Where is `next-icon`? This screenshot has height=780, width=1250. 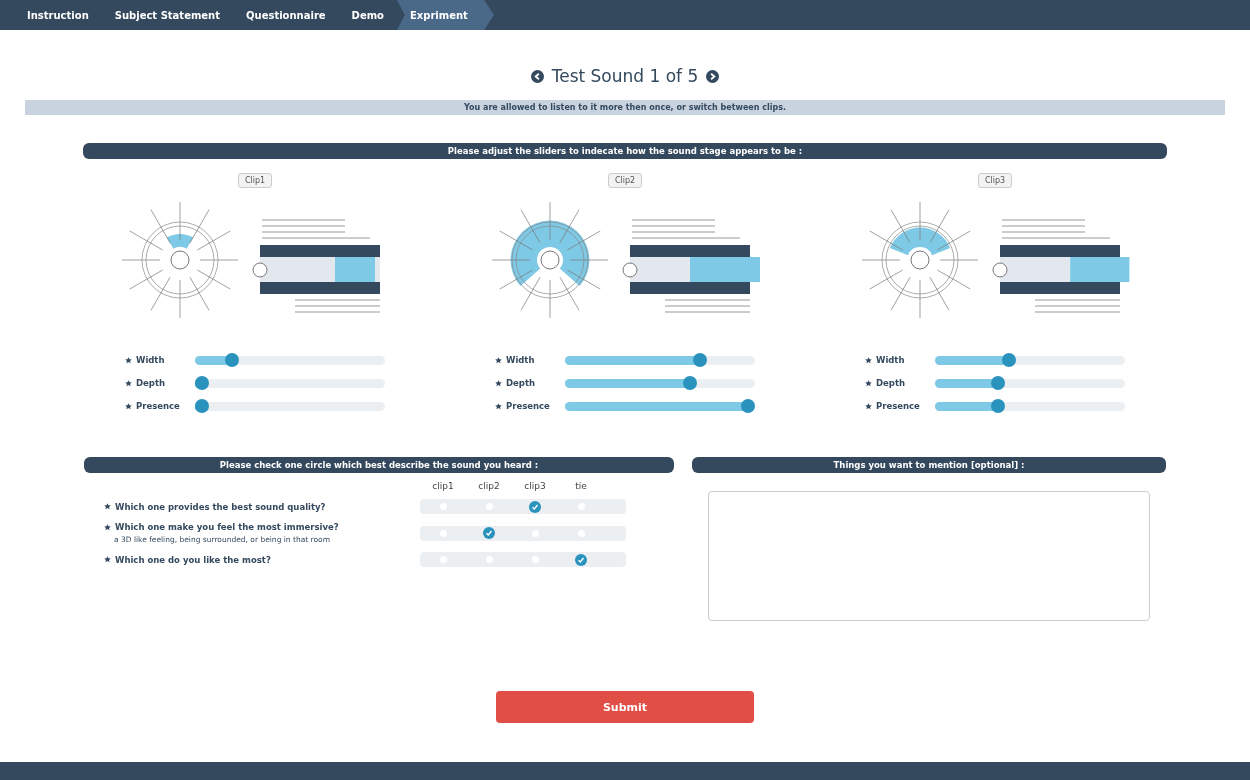
next-icon is located at coordinates (713, 76).